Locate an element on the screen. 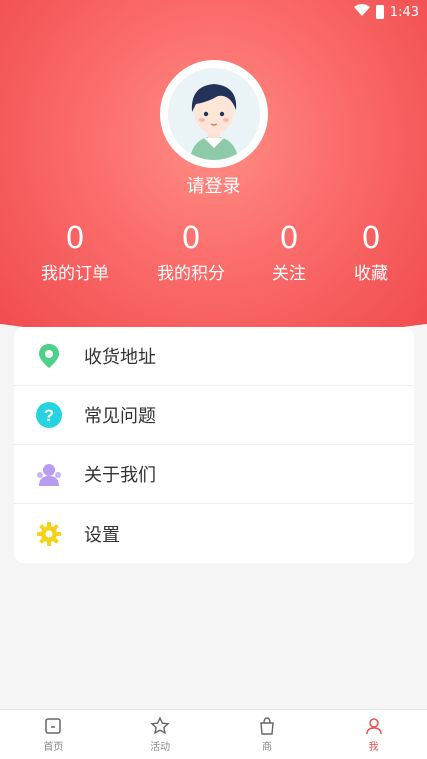 Image resolution: width=427 pixels, height=759 pixels. user-icon is located at coordinates (374, 726).